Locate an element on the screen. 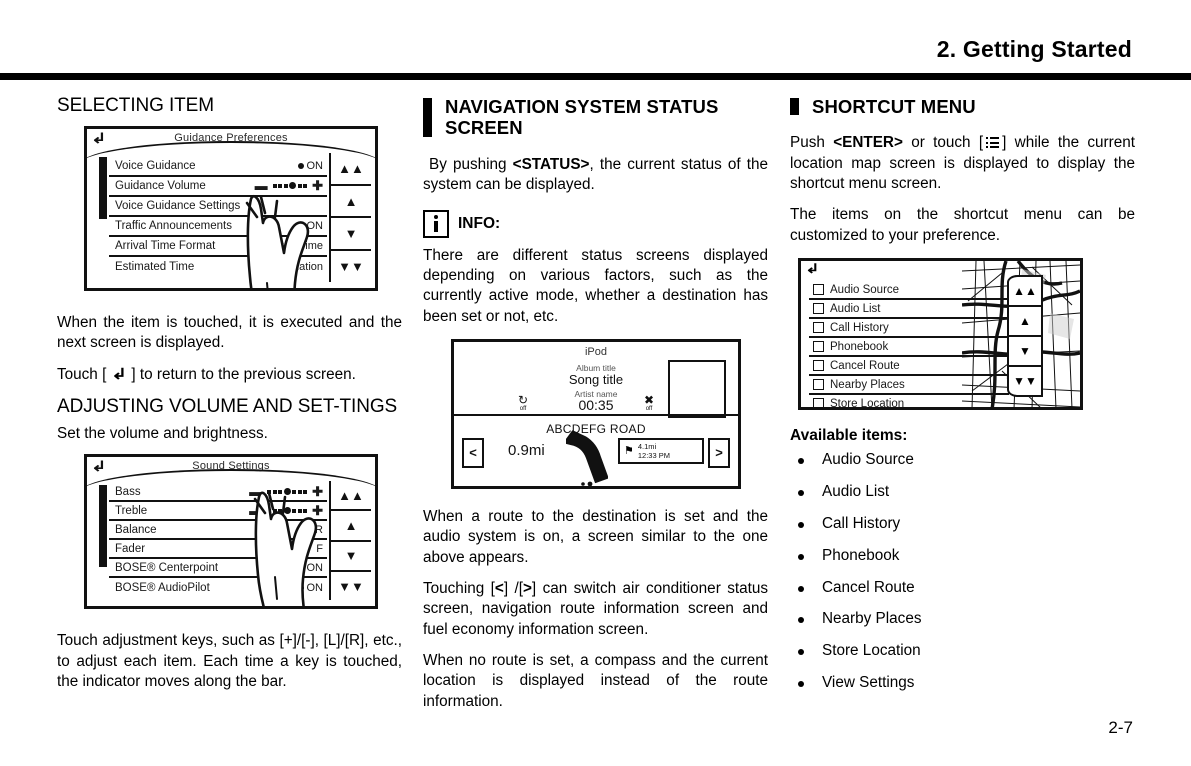 This screenshot has width=1191, height=766. row-value-group: ON is located at coordinates (312, 226).